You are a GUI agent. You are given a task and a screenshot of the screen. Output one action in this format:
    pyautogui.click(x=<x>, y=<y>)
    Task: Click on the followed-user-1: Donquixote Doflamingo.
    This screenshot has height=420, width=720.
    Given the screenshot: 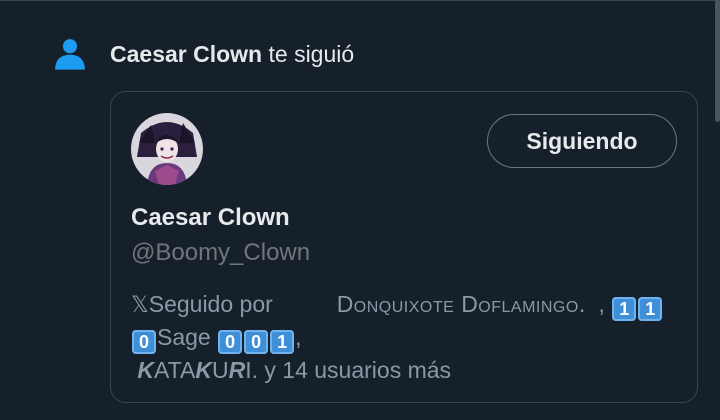 What is the action you would take?
    pyautogui.click(x=461, y=304)
    